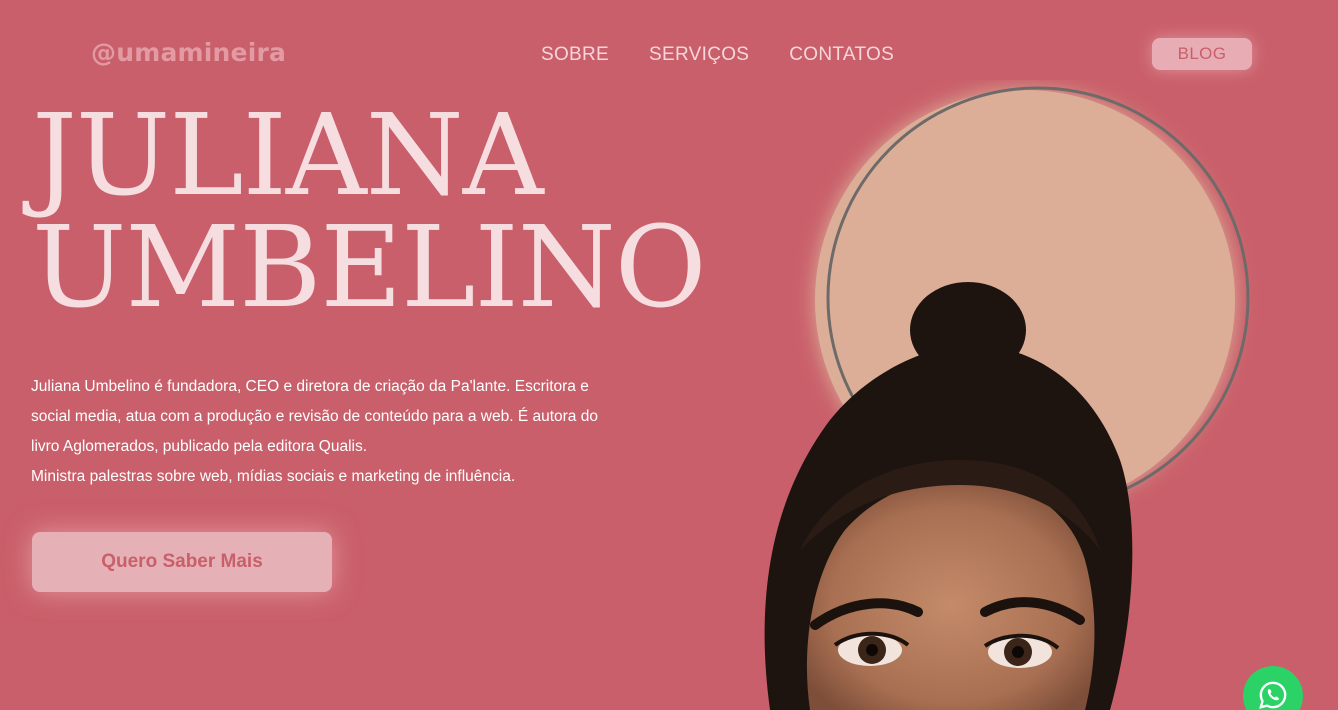 The image size is (1338, 710). What do you see at coordinates (841, 55) in the screenshot?
I see `nav-item-contatos: CONTATOS` at bounding box center [841, 55].